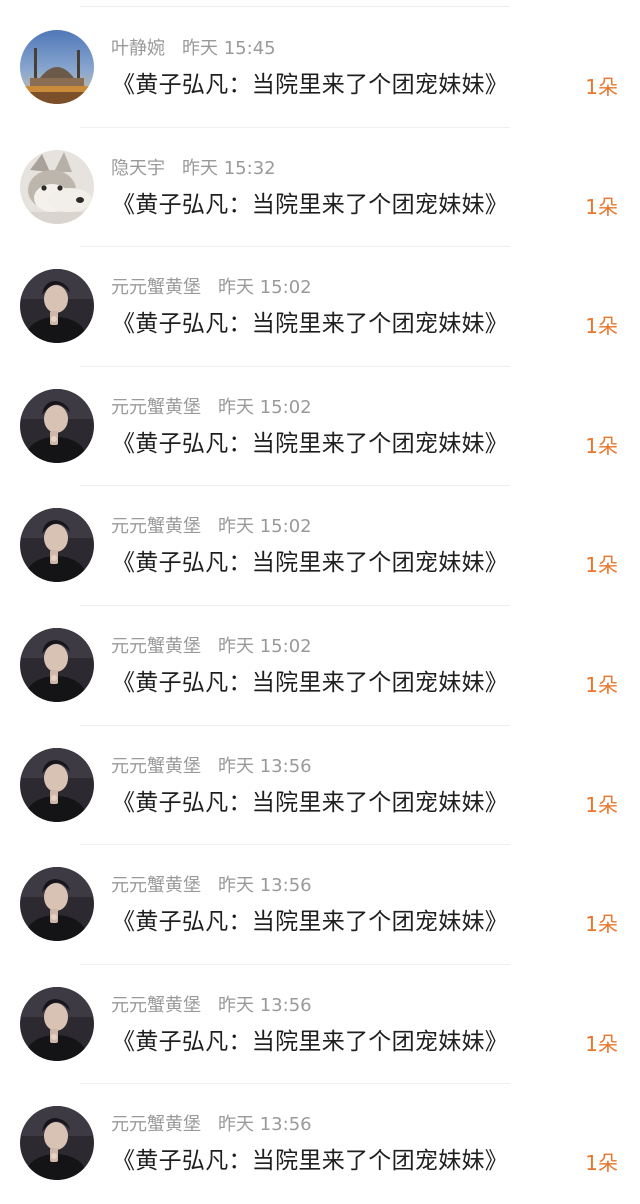 The height and width of the screenshot is (1204, 640). I want to click on husky-dog-avatar-icon, so click(57, 186).